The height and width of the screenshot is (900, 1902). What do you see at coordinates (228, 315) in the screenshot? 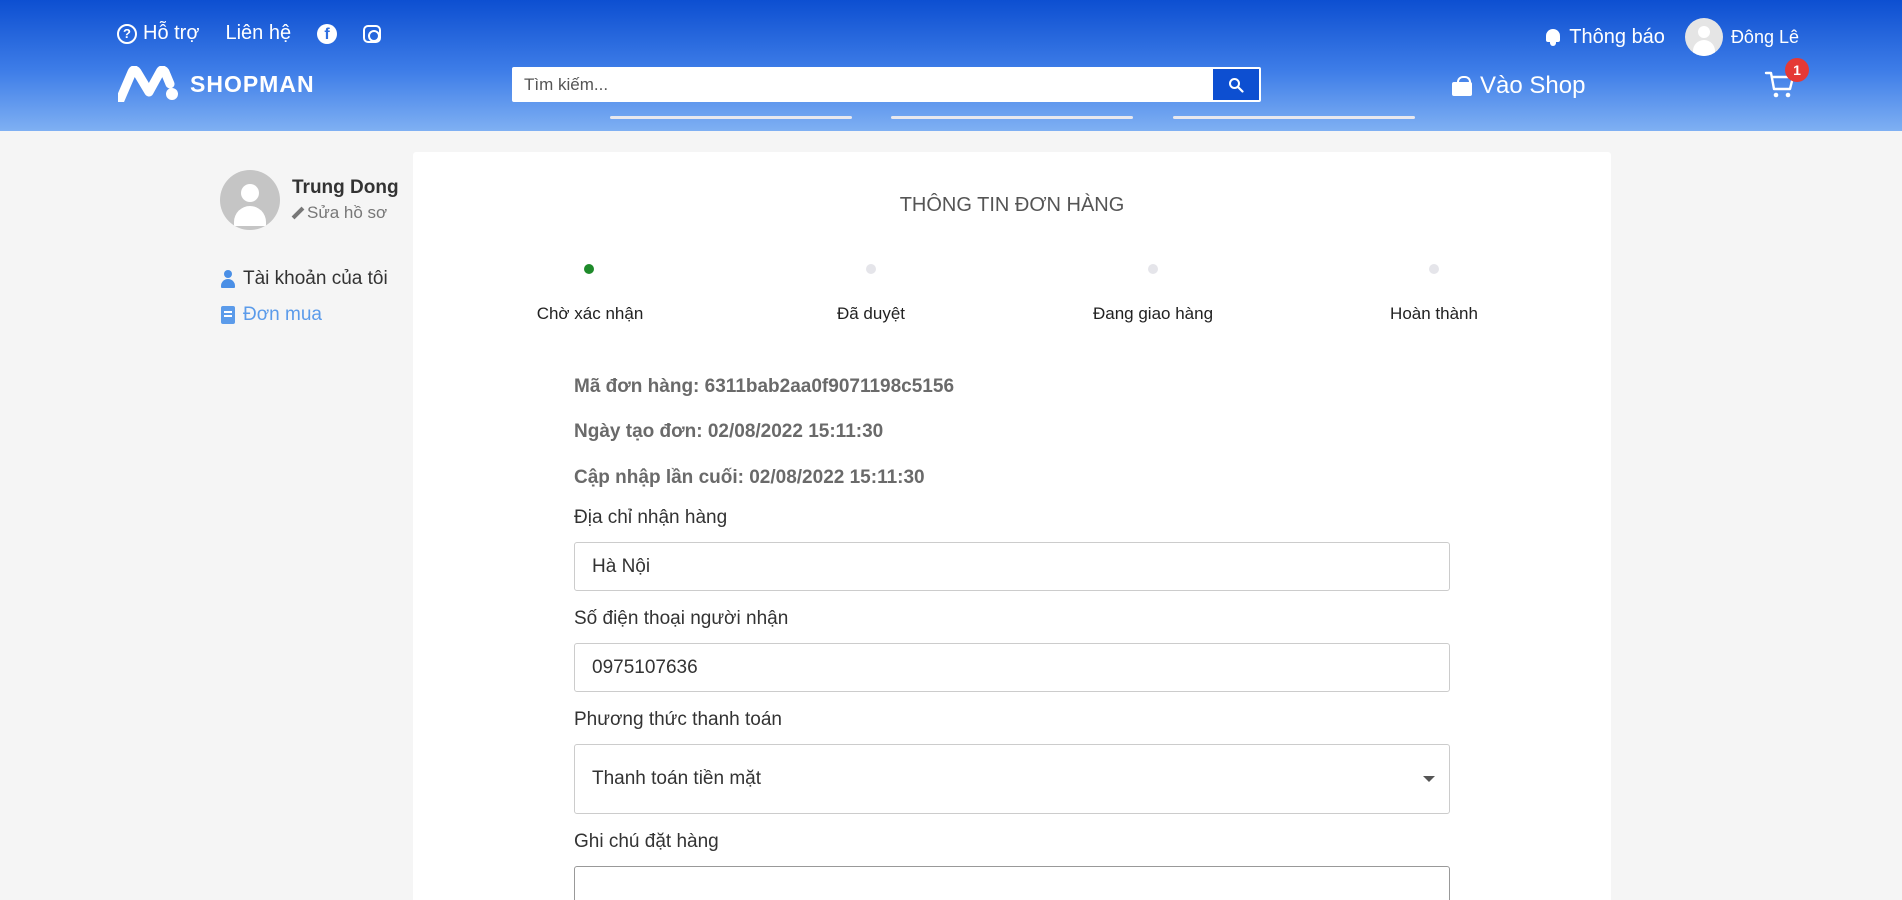
I see `document-icon` at bounding box center [228, 315].